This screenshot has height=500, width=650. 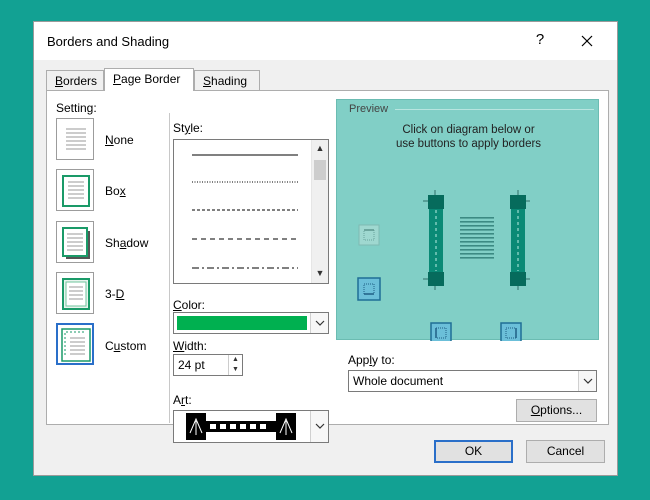 What do you see at coordinates (518, 240) in the screenshot?
I see `right-border-art` at bounding box center [518, 240].